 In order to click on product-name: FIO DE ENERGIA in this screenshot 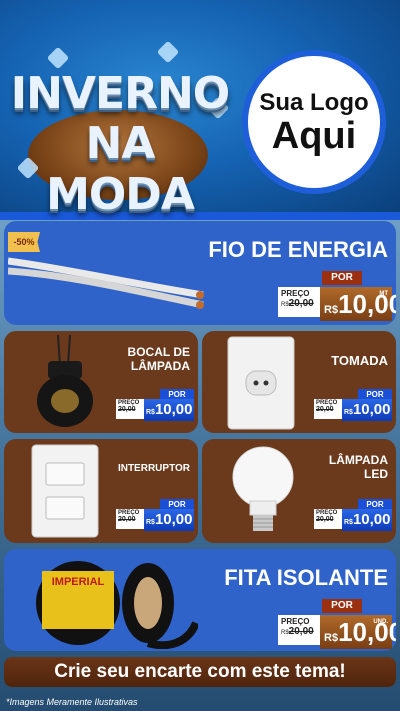, I will do `click(298, 249)`.